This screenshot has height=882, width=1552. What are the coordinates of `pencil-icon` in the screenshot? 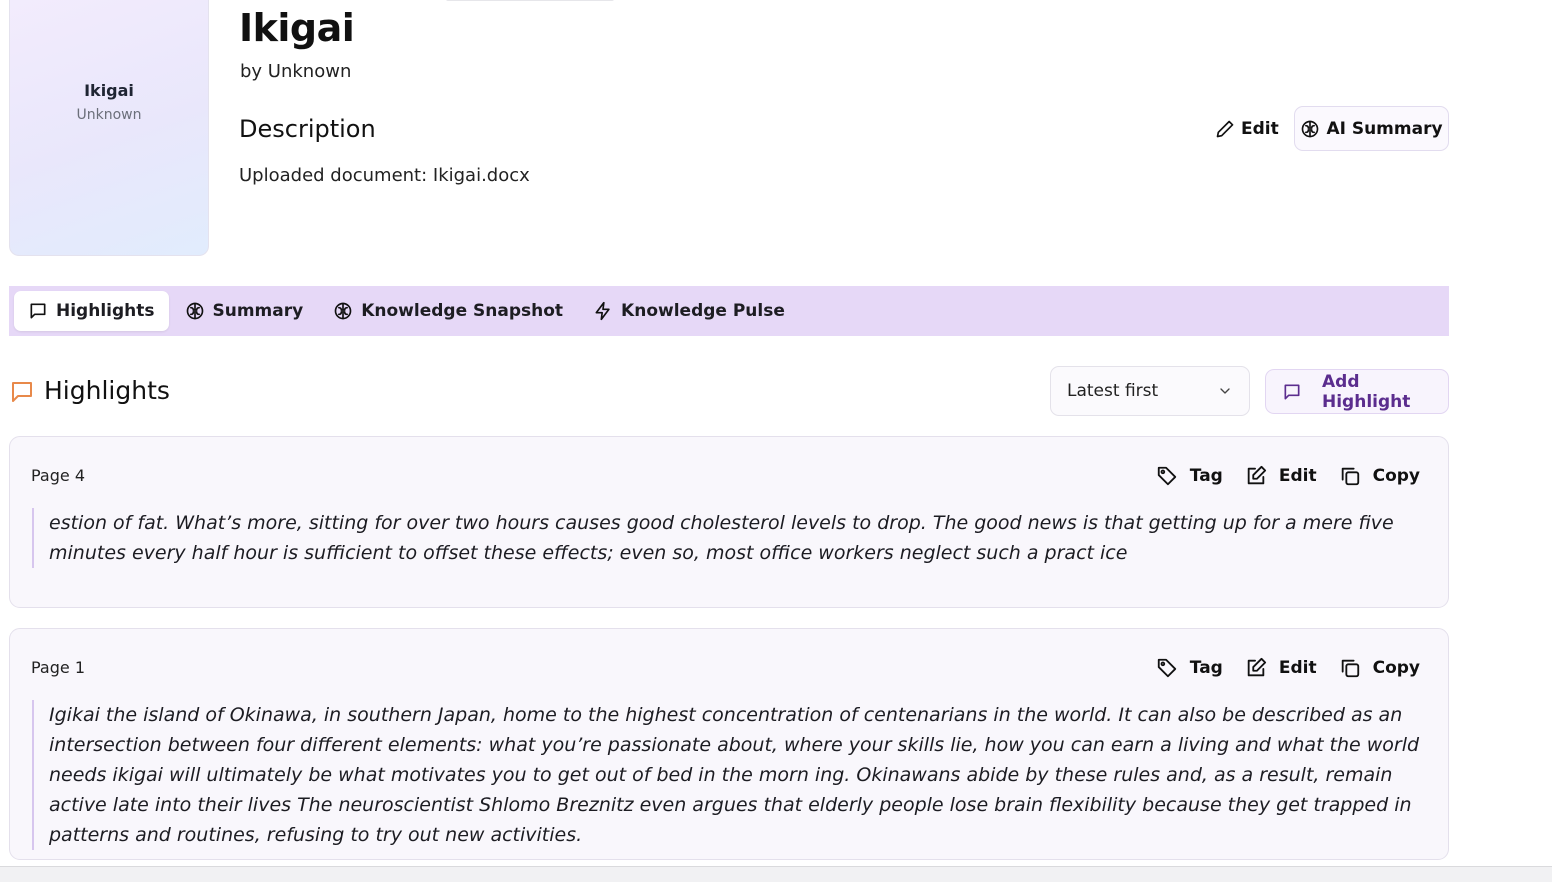 It's located at (1225, 129).